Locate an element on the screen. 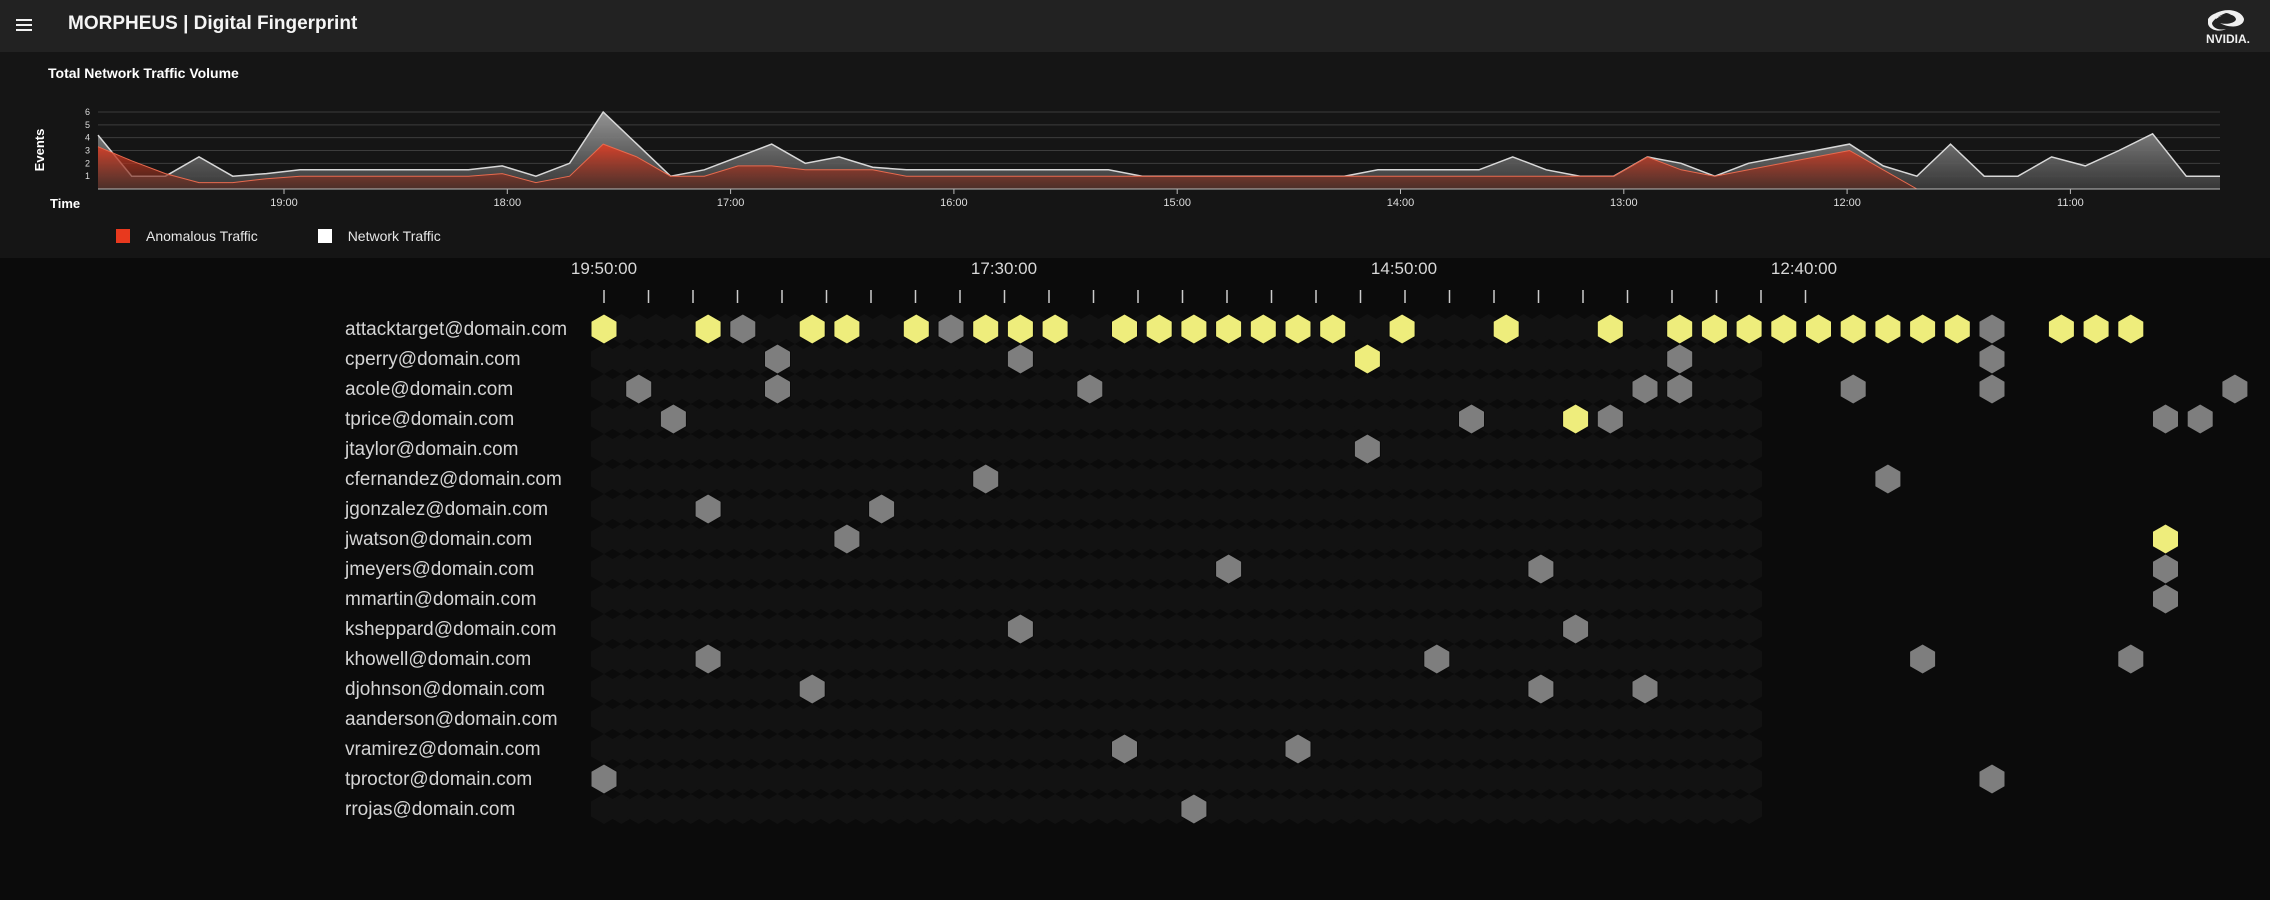  user-label: ksheppard@domain.com is located at coordinates (451, 629).